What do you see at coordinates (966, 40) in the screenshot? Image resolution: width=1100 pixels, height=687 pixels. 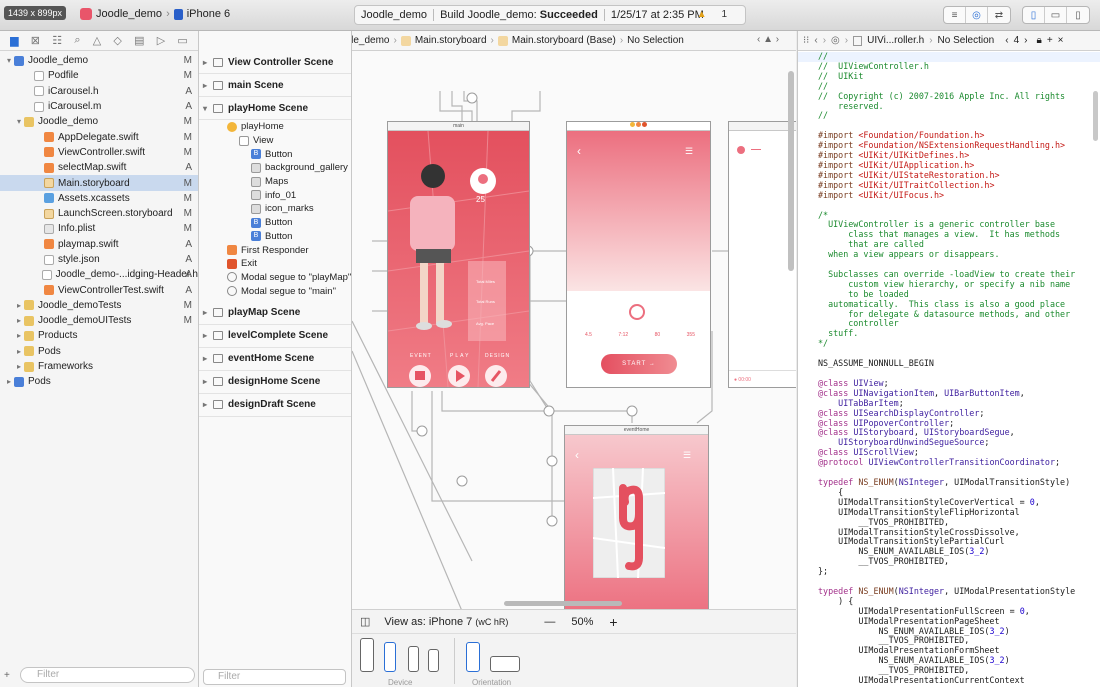 I see `editor-selection: No Selection` at bounding box center [966, 40].